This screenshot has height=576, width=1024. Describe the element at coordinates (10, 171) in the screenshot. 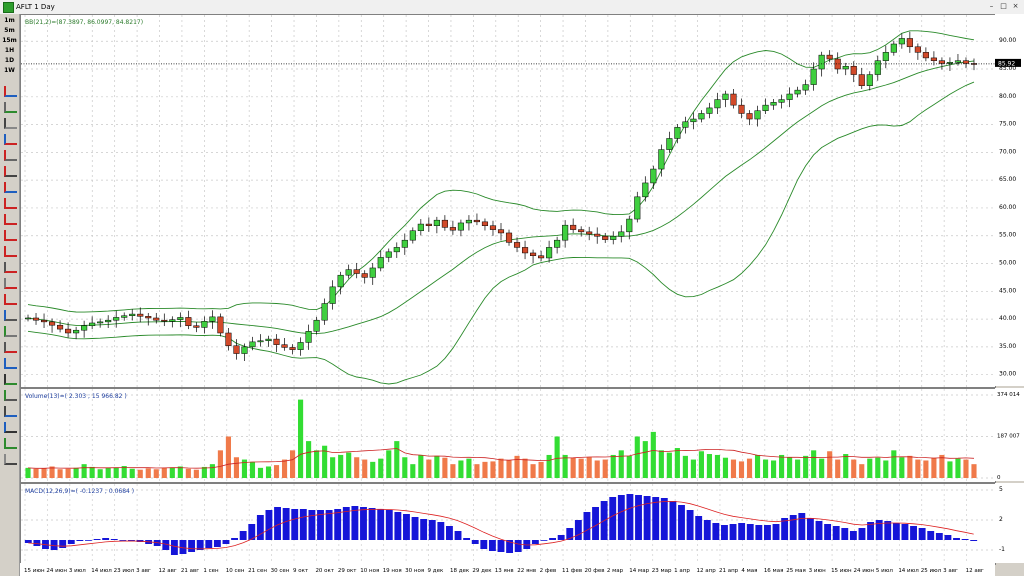

I see `line-icon` at that location.